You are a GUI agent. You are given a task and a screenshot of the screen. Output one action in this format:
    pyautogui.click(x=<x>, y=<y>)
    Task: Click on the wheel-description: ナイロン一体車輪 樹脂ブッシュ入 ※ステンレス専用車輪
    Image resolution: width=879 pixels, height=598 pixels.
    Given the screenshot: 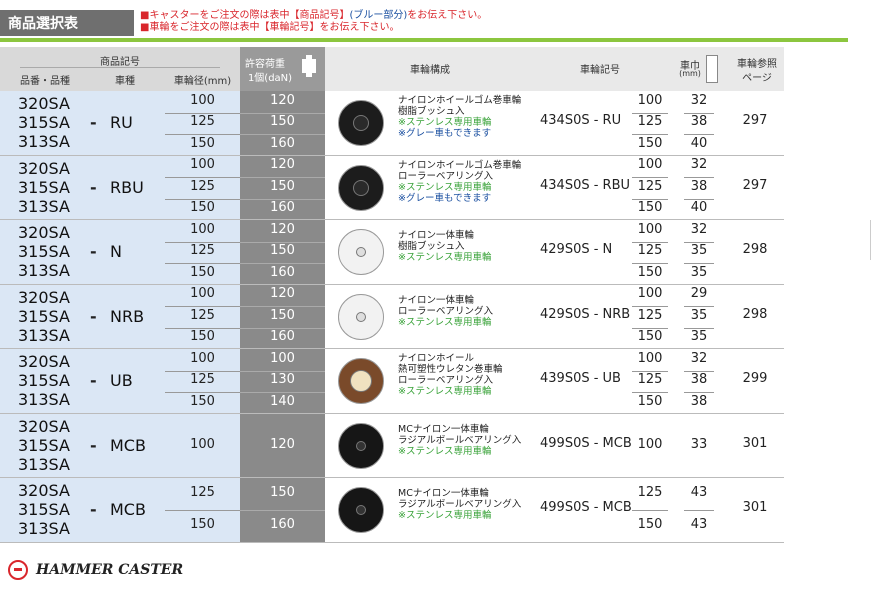 What is the action you would take?
    pyautogui.click(x=445, y=246)
    